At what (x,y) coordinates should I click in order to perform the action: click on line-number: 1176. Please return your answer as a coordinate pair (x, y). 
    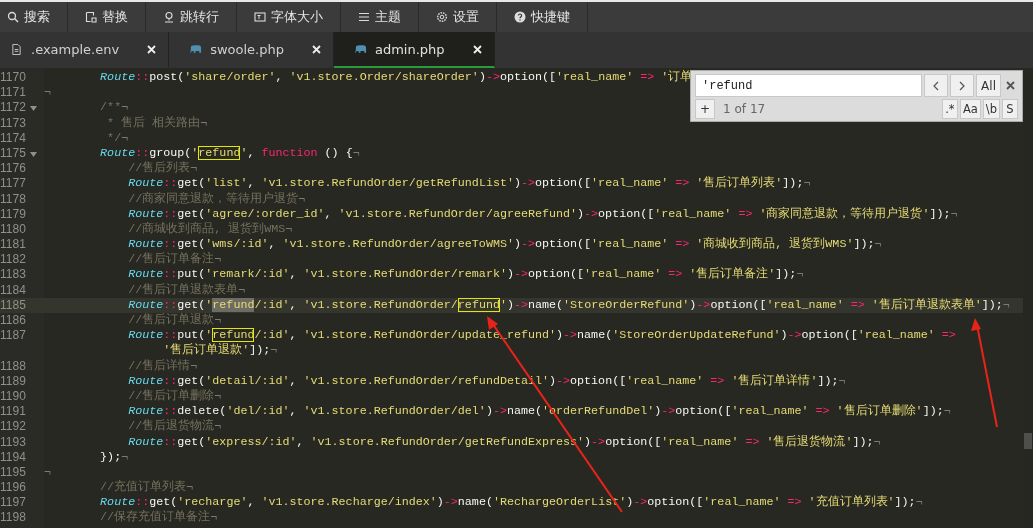
    Looking at the image, I should click on (13, 169).